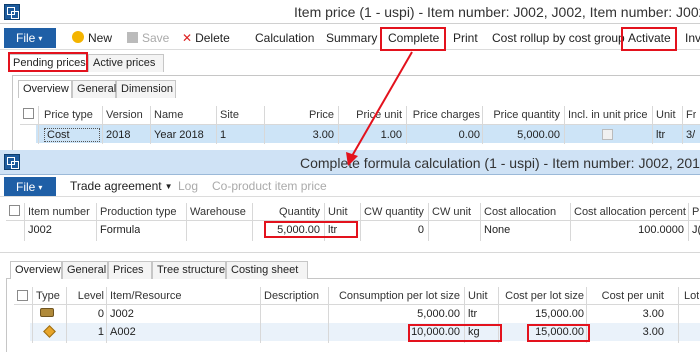 Image resolution: width=700 pixels, height=352 pixels. Describe the element at coordinates (607, 134) in the screenshot. I see `incl-unit-price-checkbox` at that location.